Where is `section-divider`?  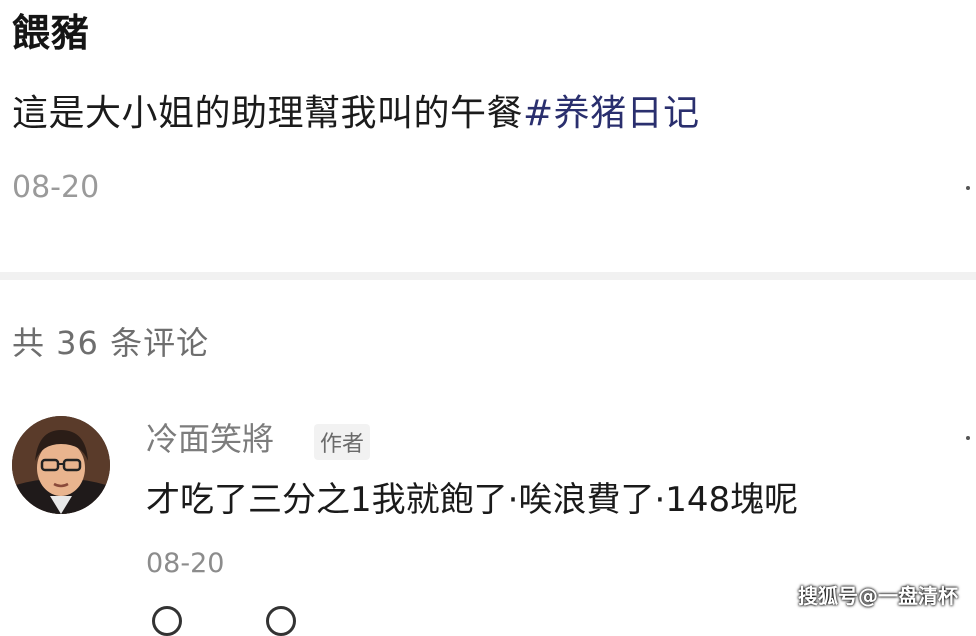
section-divider is located at coordinates (488, 276).